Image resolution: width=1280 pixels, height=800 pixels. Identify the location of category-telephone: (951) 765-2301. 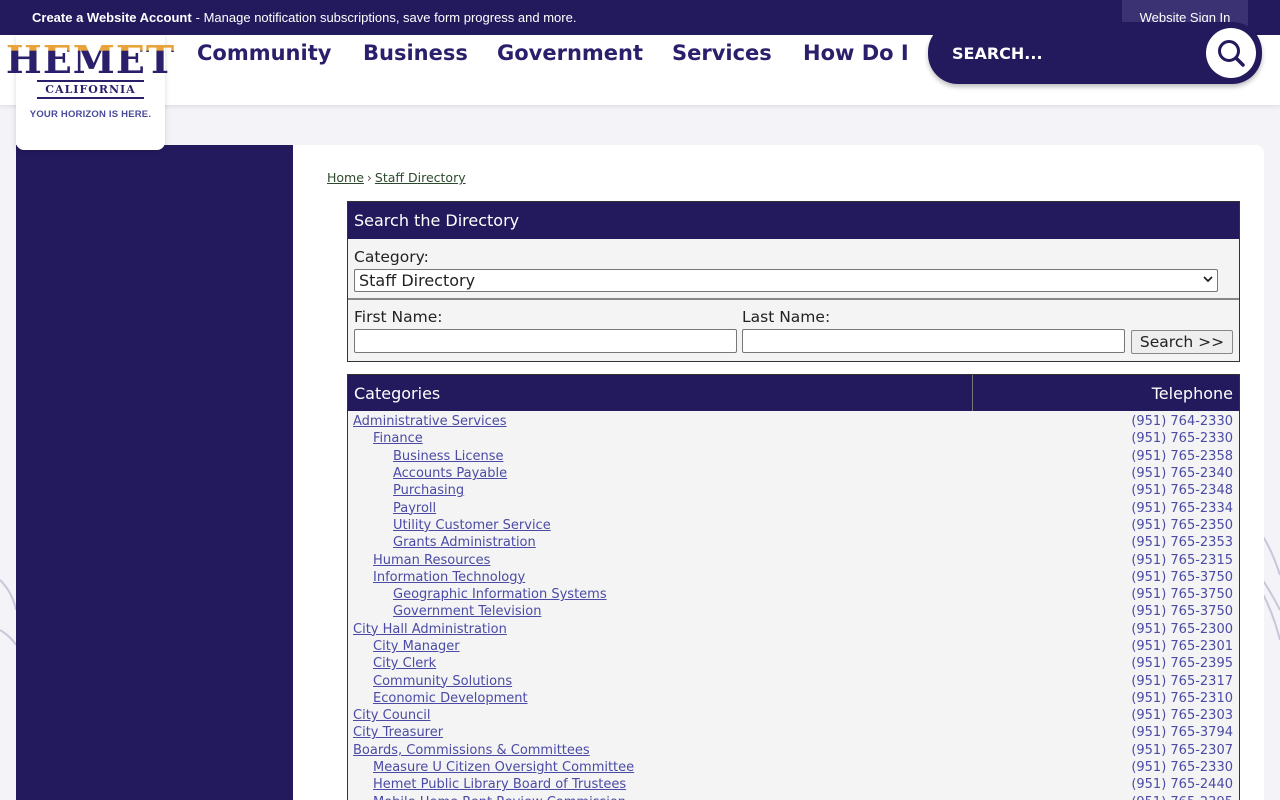
(1182, 646).